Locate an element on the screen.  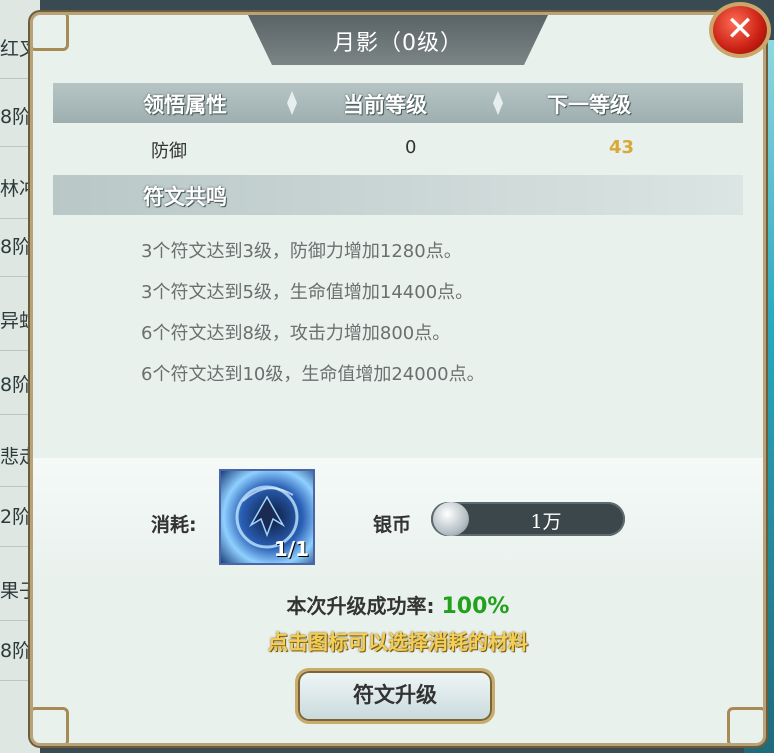
attribute-current-value: 0 is located at coordinates (411, 147).